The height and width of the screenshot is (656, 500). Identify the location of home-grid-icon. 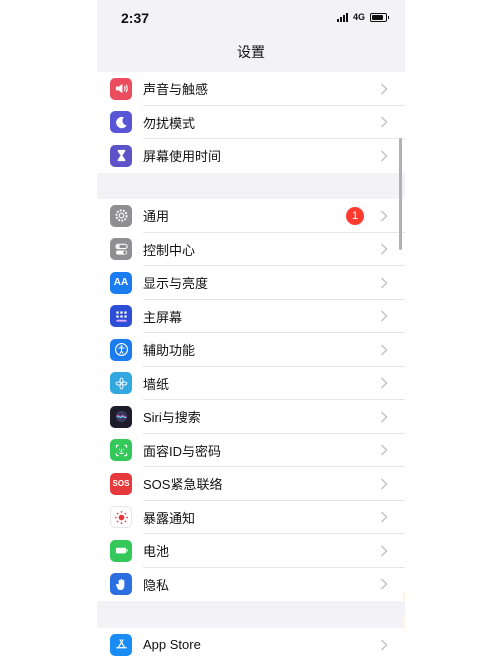
(121, 316).